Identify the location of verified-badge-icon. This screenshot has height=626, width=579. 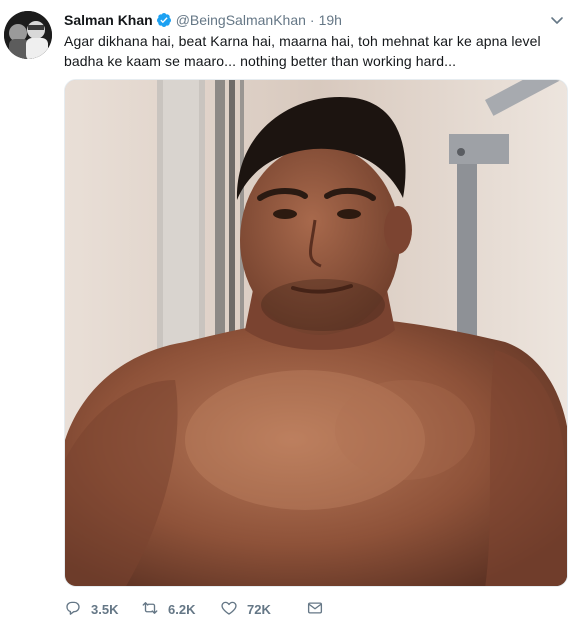
(164, 20).